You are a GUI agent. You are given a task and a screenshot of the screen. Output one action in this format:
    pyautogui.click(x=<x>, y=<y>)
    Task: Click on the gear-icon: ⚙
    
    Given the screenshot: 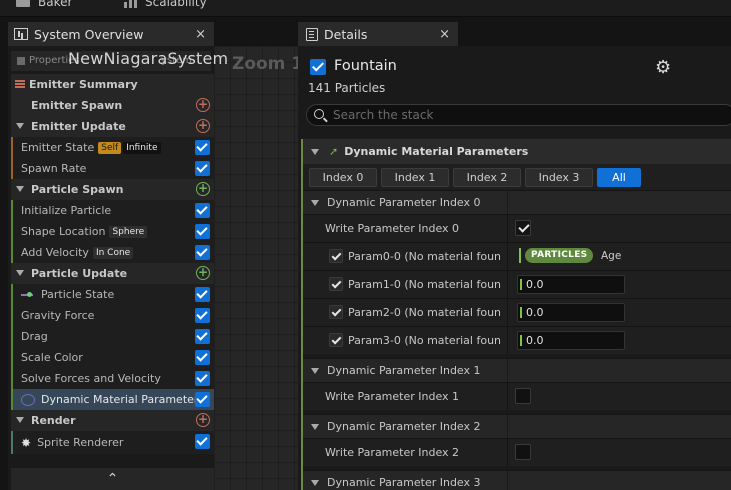 What is the action you would take?
    pyautogui.click(x=663, y=67)
    